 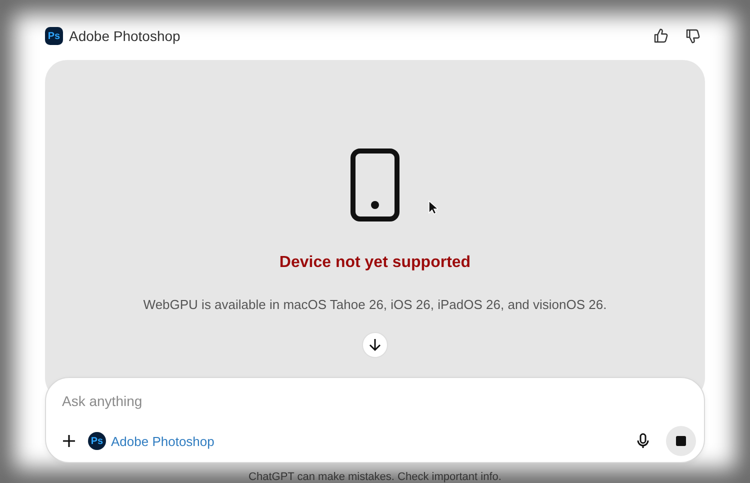 I want to click on phone-icon, so click(x=375, y=185).